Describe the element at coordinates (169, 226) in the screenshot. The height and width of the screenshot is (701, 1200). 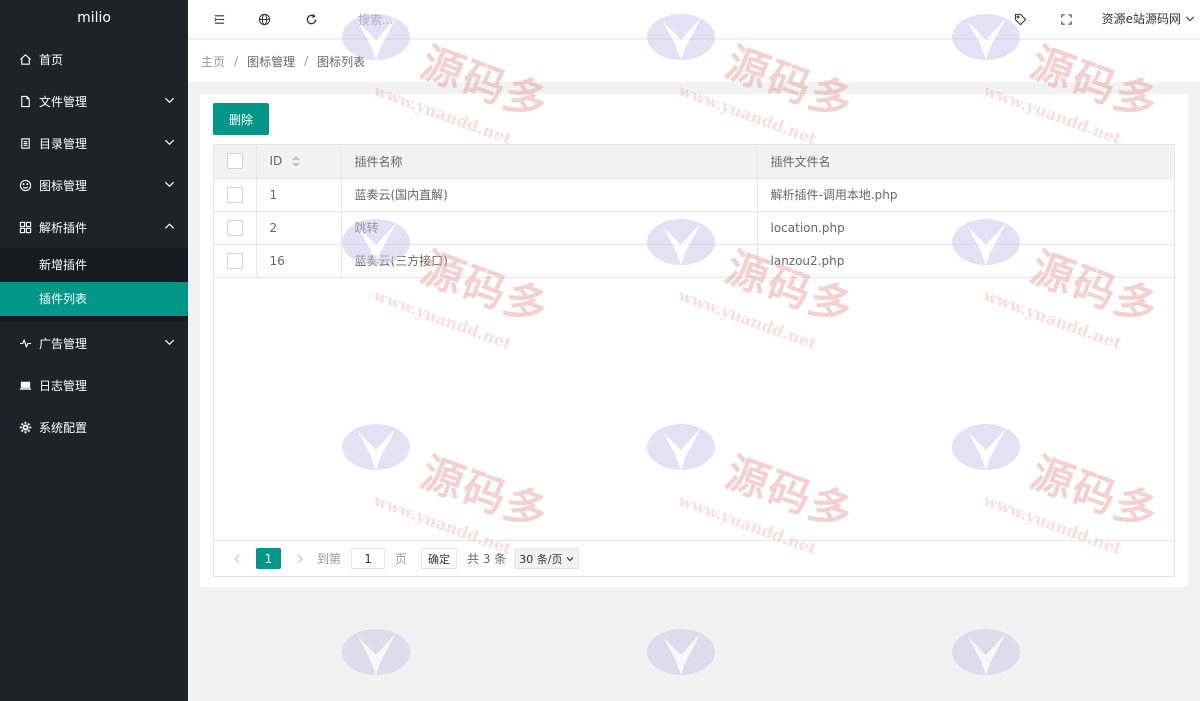
I see `chevron-up-icon` at that location.